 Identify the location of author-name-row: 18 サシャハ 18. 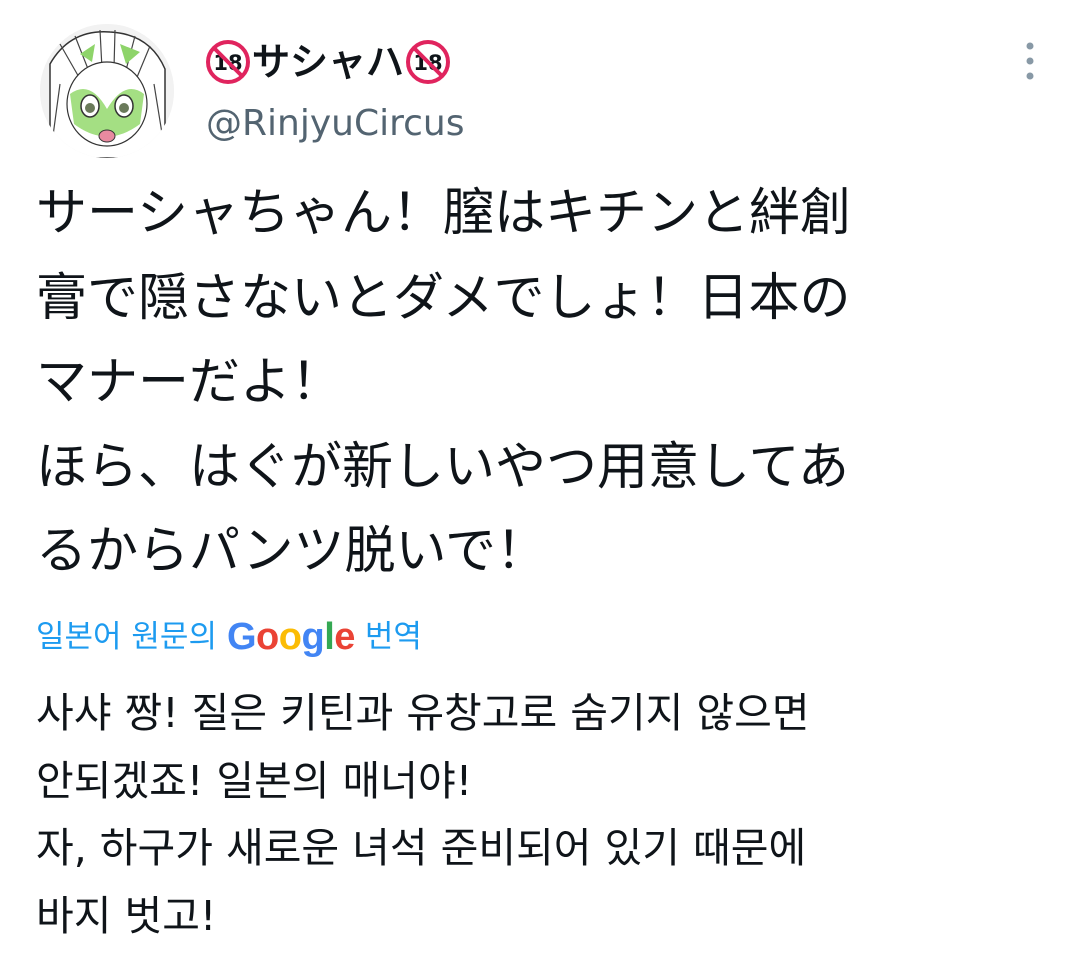
(328, 62).